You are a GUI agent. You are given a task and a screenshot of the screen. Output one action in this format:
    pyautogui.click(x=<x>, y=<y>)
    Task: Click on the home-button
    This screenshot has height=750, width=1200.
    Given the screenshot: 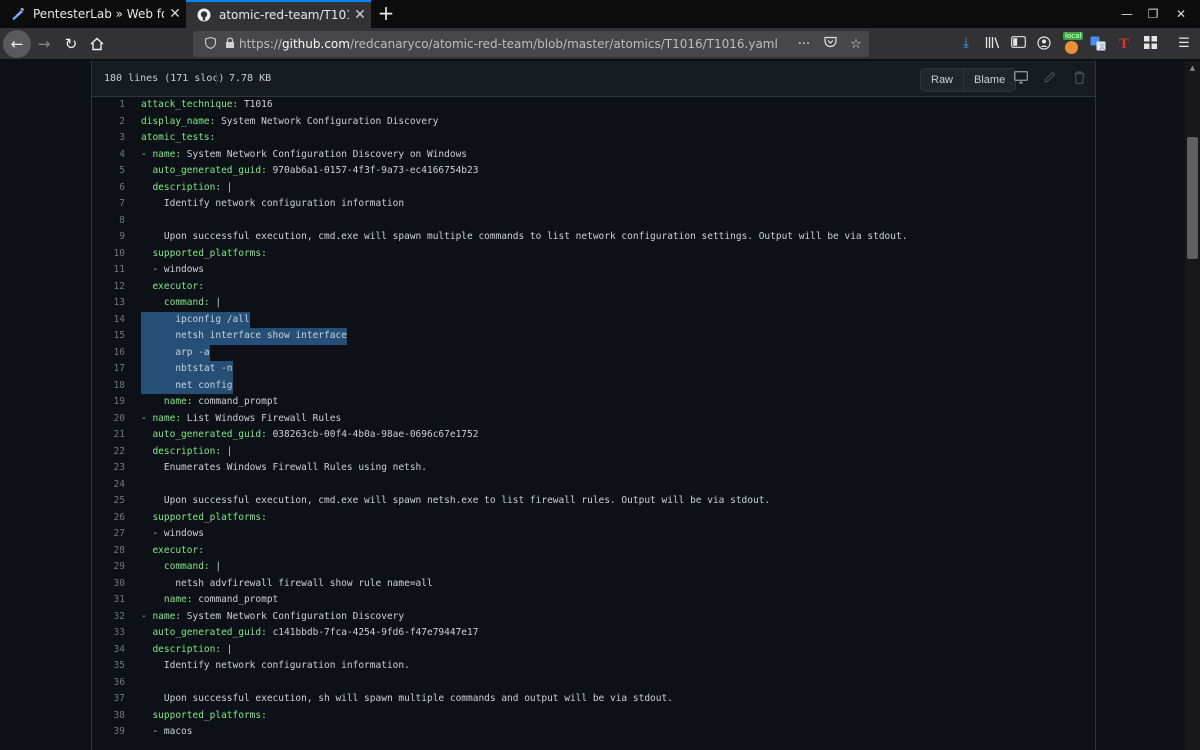 What is the action you would take?
    pyautogui.click(x=97, y=44)
    